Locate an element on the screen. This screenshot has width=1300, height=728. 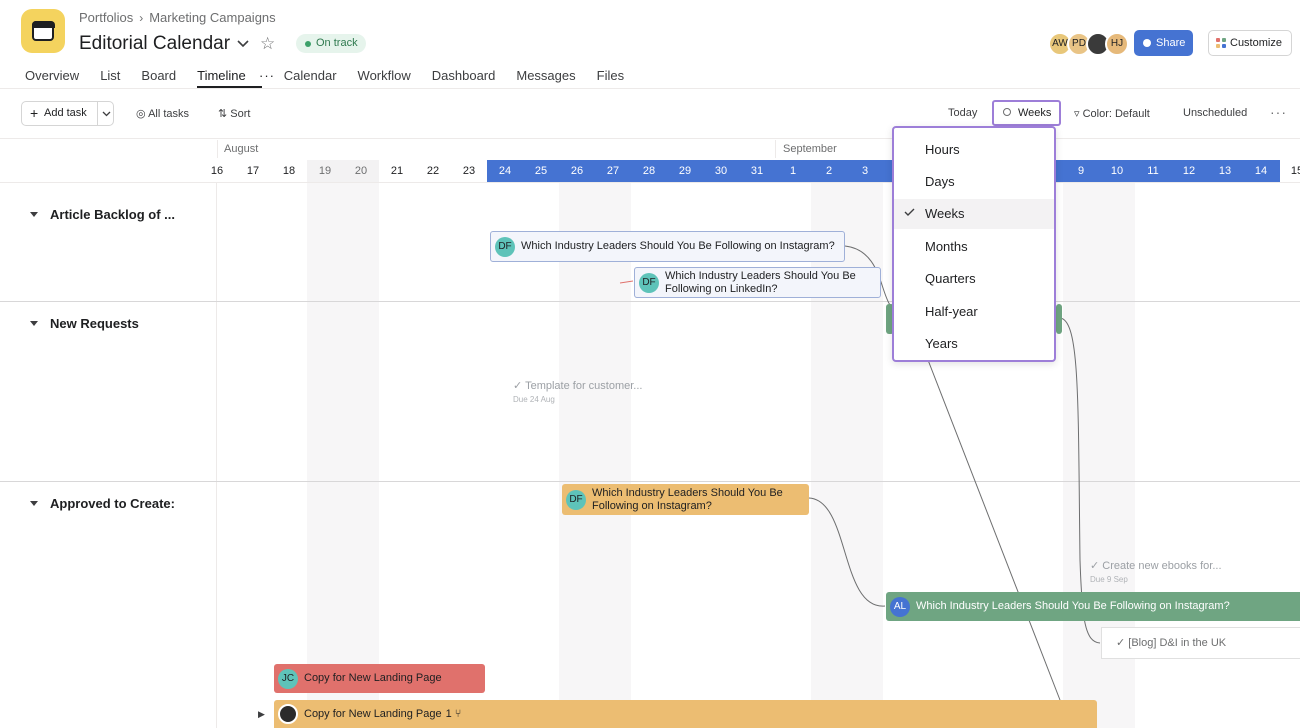
unscheduled-task: ✓ Create new ebooks for... Due 9 Sep is located at coordinates (1156, 571).